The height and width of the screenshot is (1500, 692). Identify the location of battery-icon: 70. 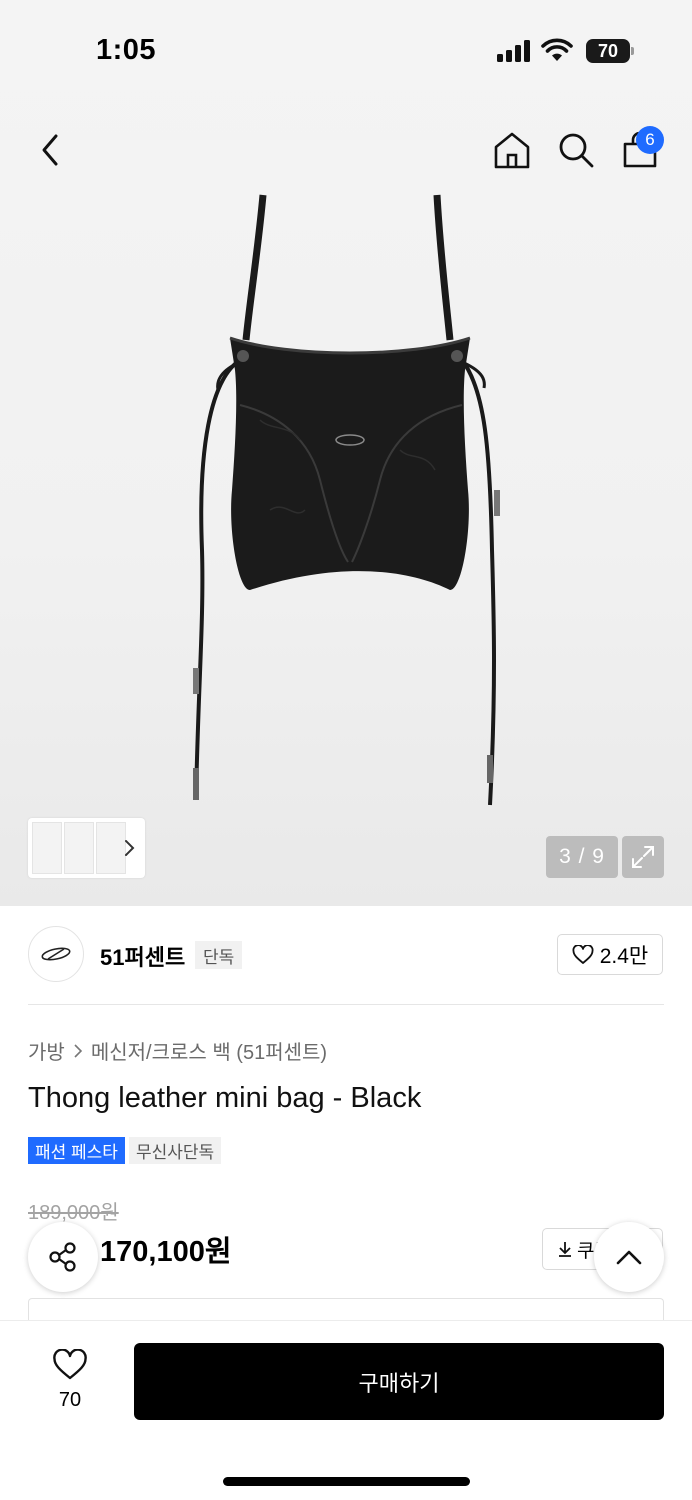
(610, 51).